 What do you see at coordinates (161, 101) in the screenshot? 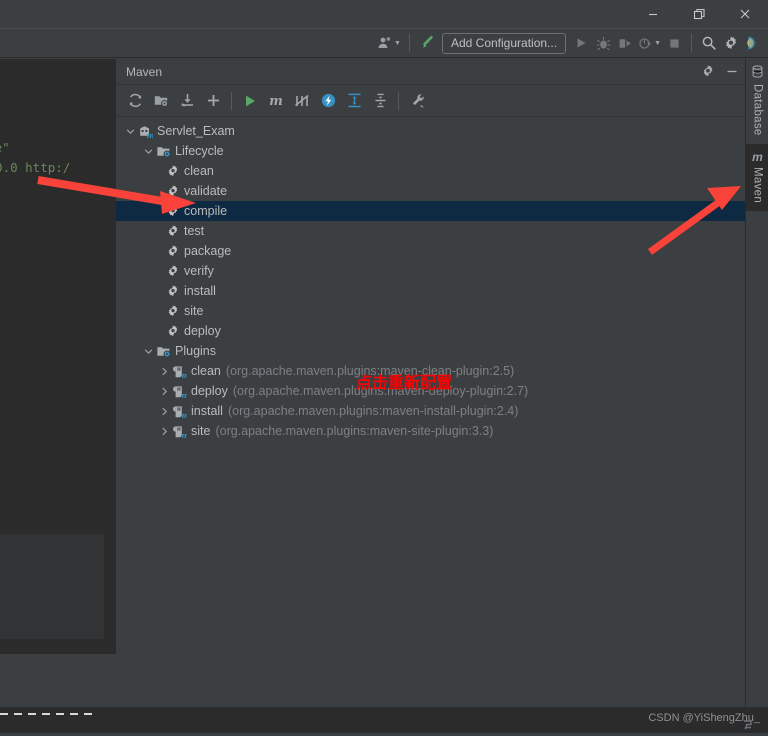
I see `generate-sources-icon` at bounding box center [161, 101].